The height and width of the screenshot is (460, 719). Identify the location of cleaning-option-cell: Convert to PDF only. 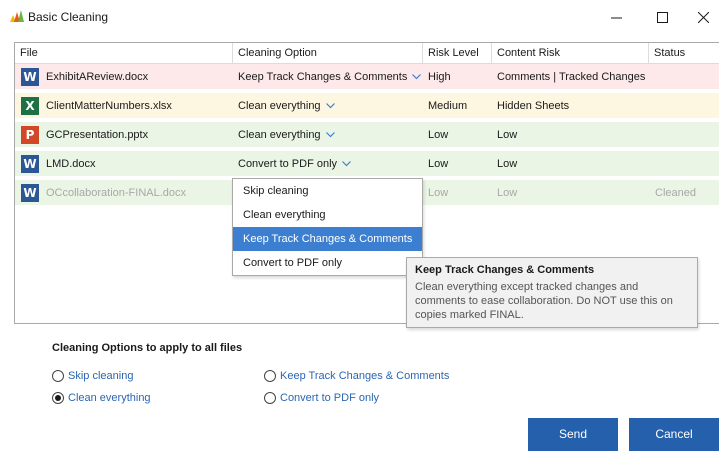
(294, 164).